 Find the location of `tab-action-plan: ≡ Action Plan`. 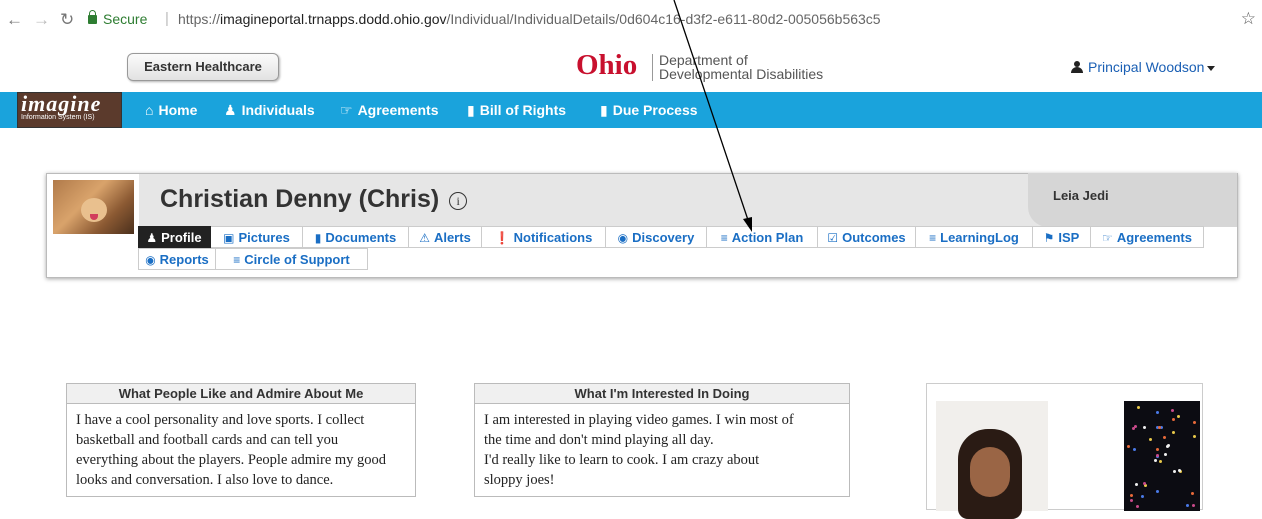

tab-action-plan: ≡ Action Plan is located at coordinates (762, 237).